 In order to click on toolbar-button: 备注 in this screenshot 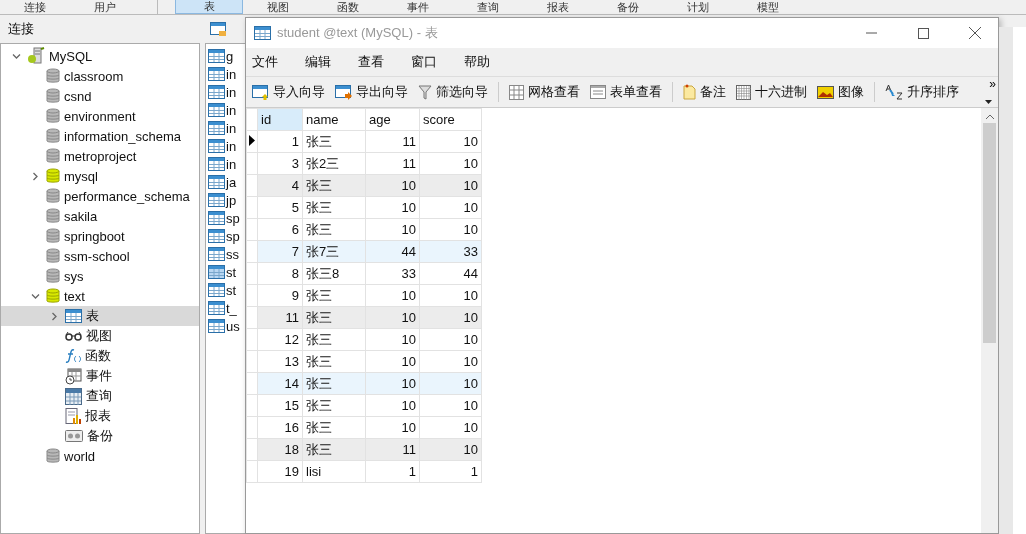, I will do `click(704, 92)`.